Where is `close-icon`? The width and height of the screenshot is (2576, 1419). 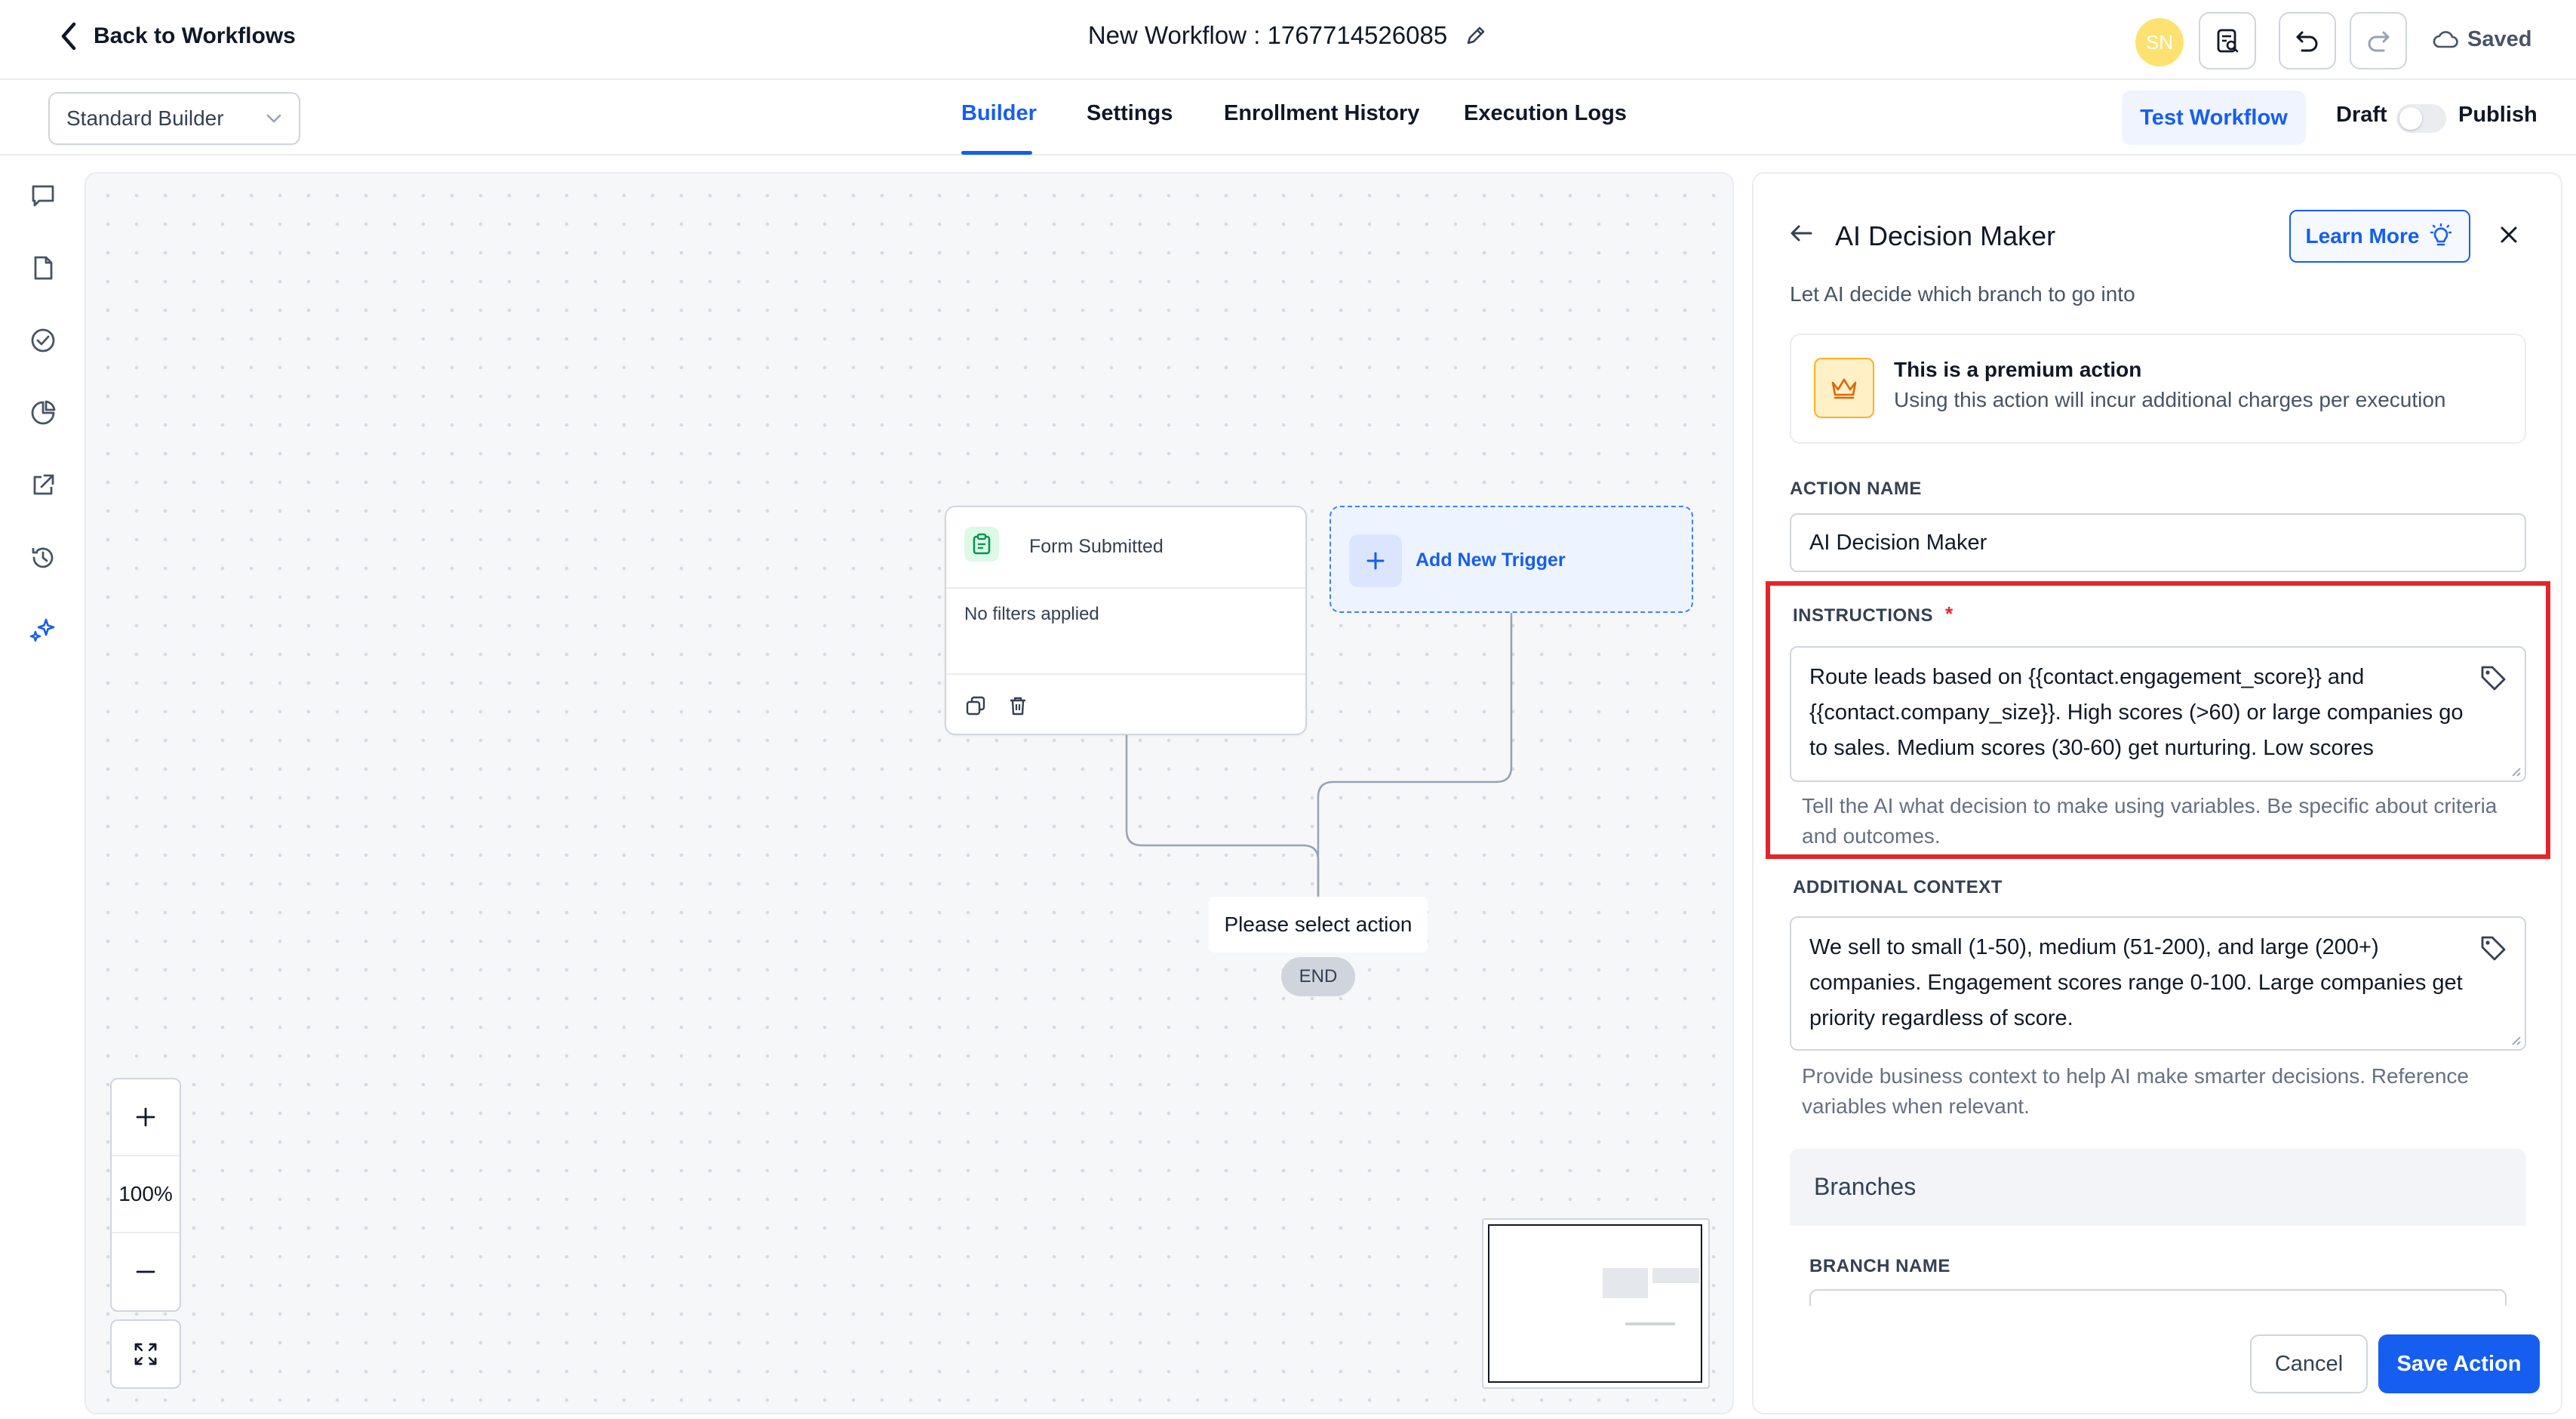 close-icon is located at coordinates (2509, 234).